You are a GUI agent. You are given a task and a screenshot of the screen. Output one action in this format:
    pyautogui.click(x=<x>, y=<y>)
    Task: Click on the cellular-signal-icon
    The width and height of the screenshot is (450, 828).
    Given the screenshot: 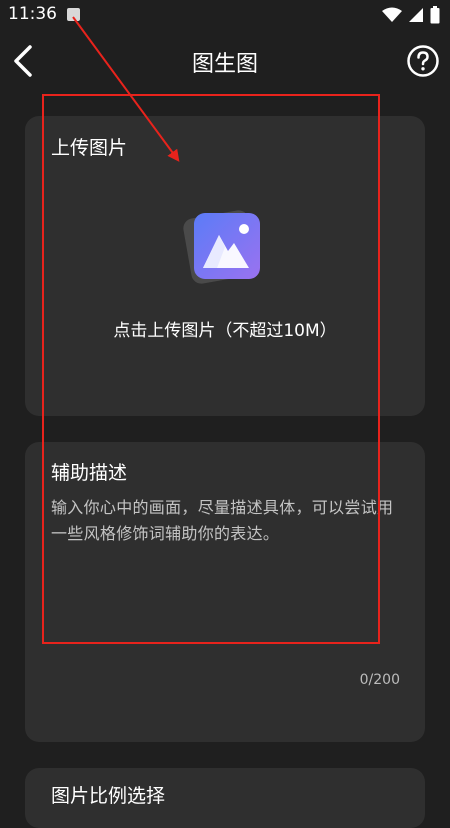 What is the action you would take?
    pyautogui.click(x=416, y=15)
    